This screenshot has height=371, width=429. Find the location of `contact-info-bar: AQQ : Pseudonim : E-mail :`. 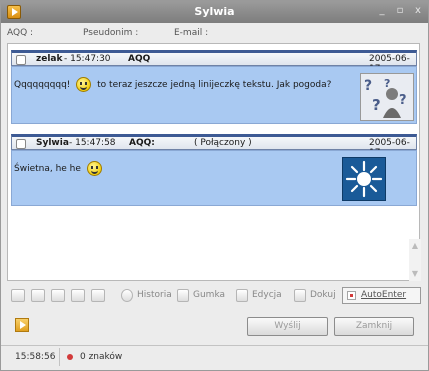

contact-info-bar: AQQ : Pseudonim : E-mail : is located at coordinates (214, 33).